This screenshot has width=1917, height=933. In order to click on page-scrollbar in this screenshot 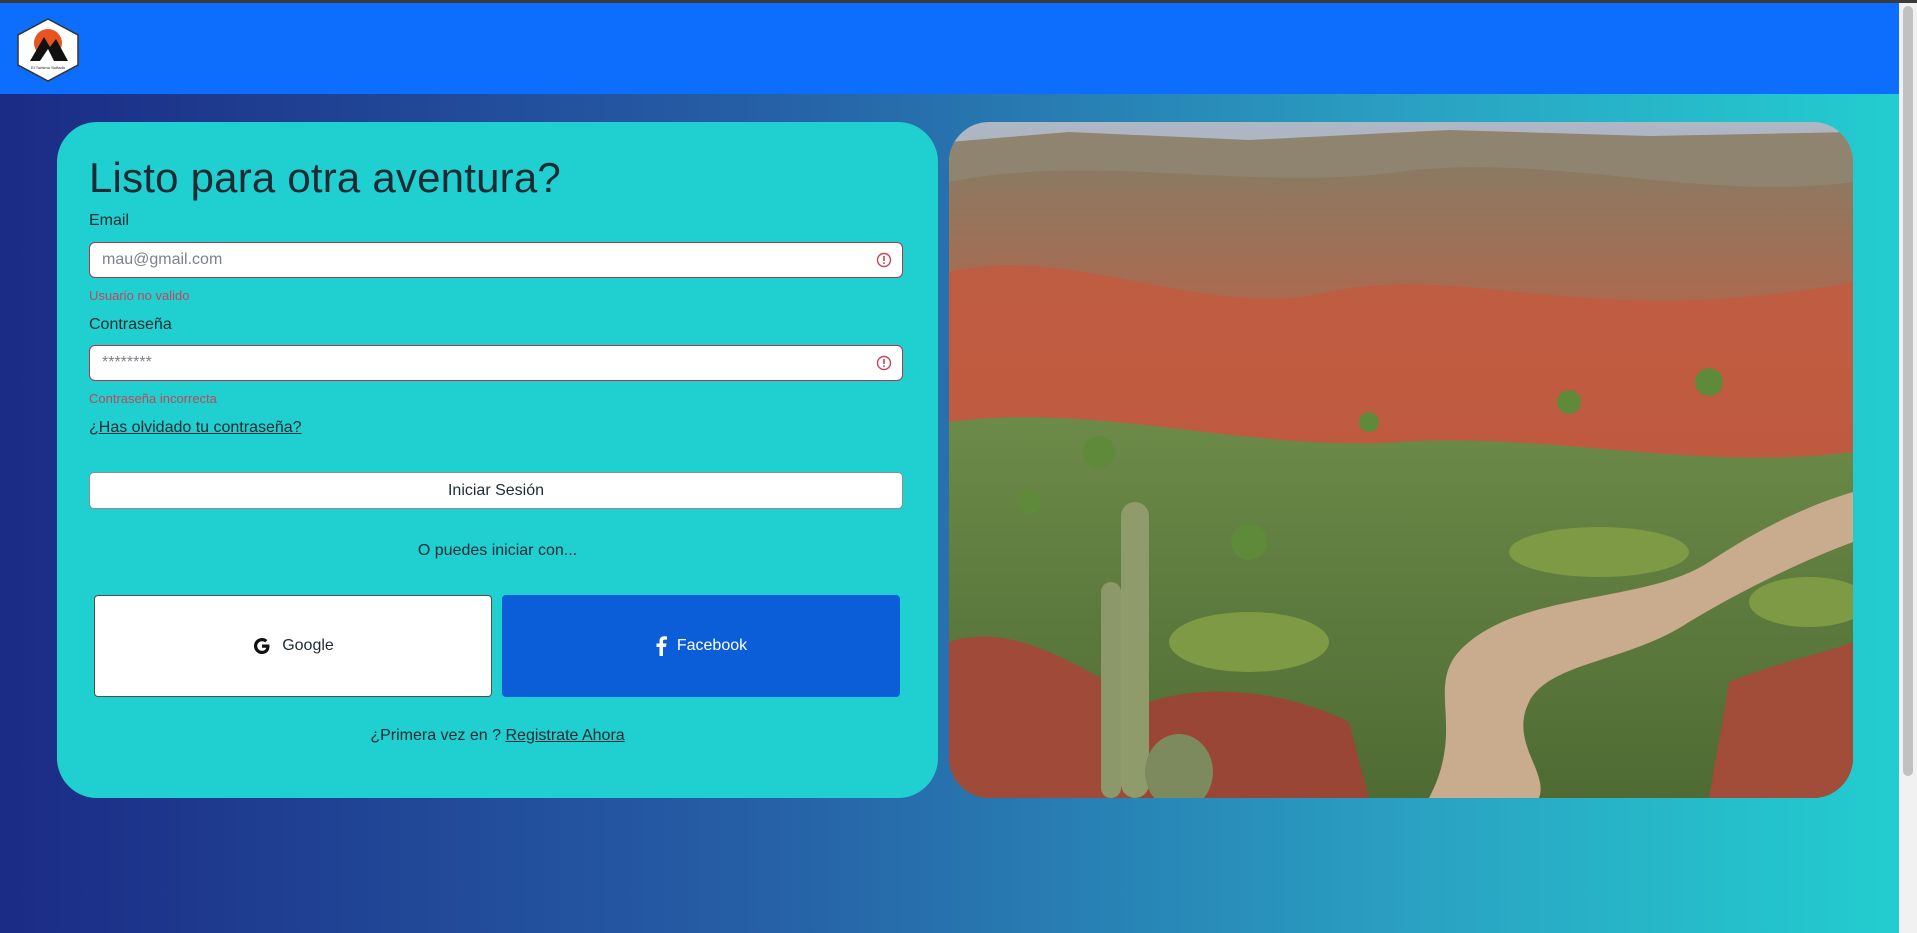, I will do `click(1908, 468)`.